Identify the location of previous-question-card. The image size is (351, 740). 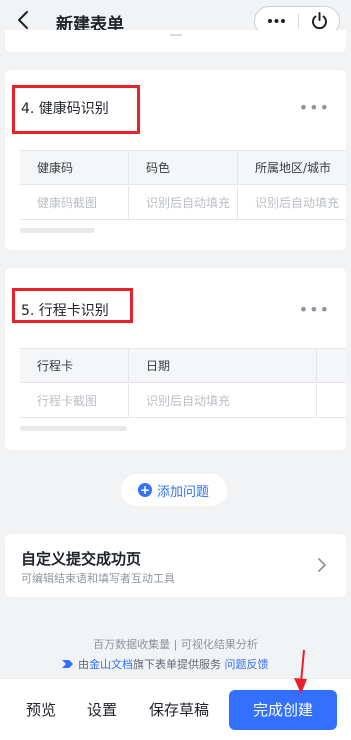
(175, 41).